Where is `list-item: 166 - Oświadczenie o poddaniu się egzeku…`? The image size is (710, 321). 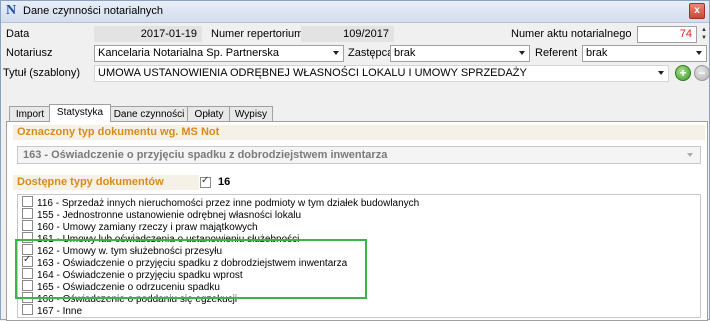 list-item: 166 - Oświadczenie o poddaniu się egzeku… is located at coordinates (129, 298).